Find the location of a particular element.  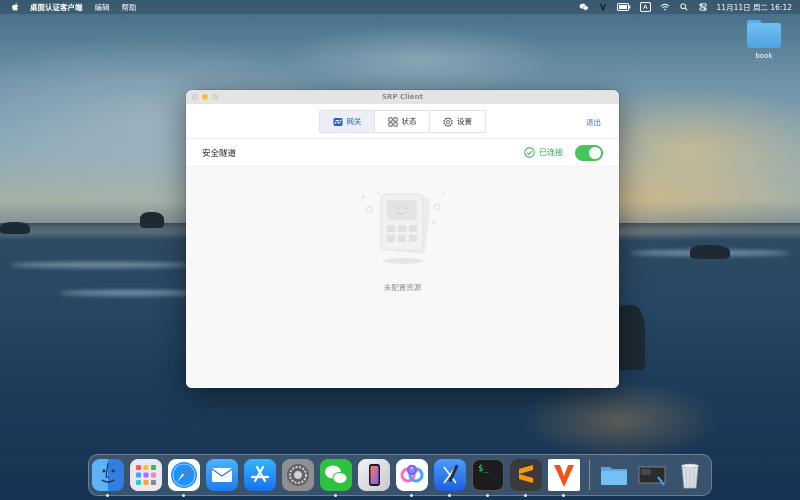

input-method-indicator: A is located at coordinates (645, 7).